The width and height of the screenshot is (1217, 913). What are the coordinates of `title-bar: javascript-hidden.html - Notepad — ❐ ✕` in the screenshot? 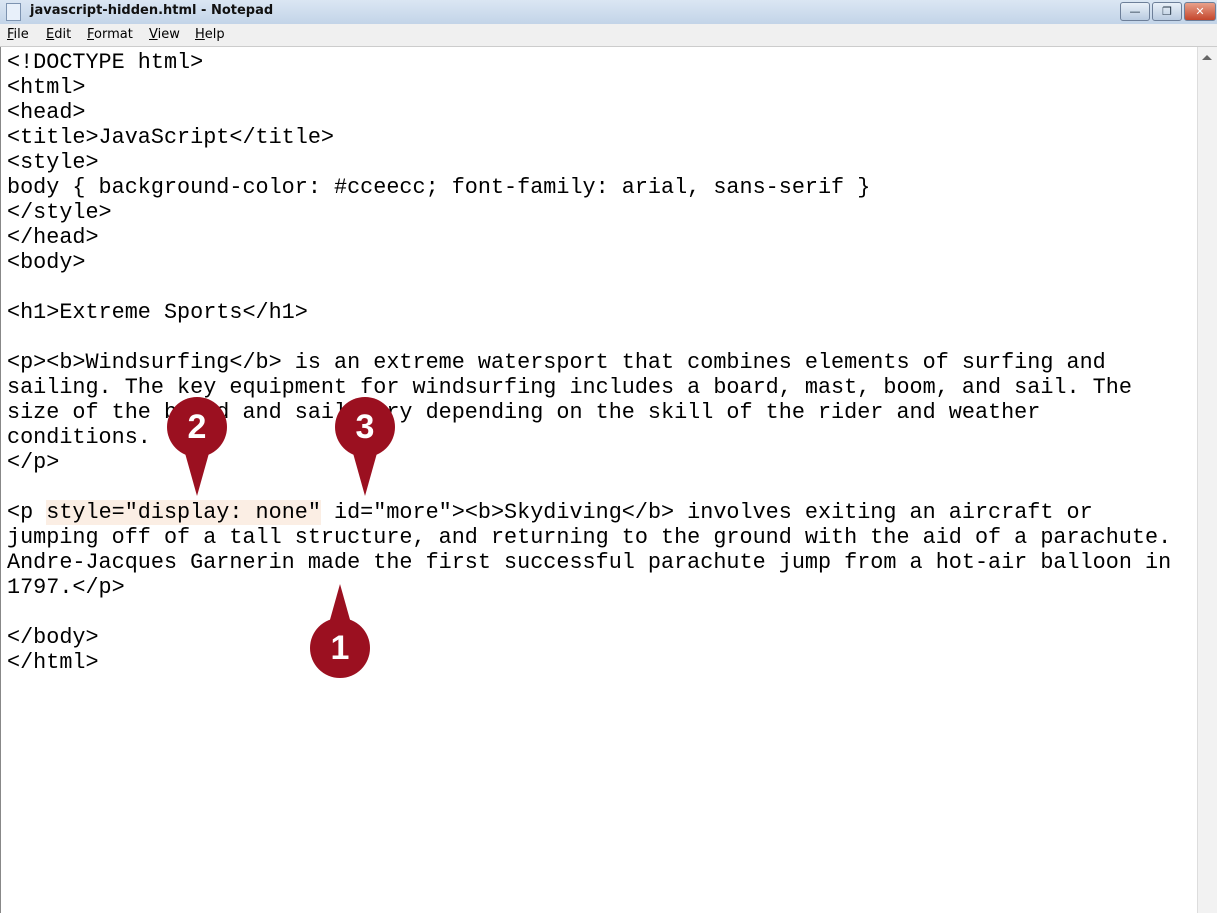 It's located at (608, 12).